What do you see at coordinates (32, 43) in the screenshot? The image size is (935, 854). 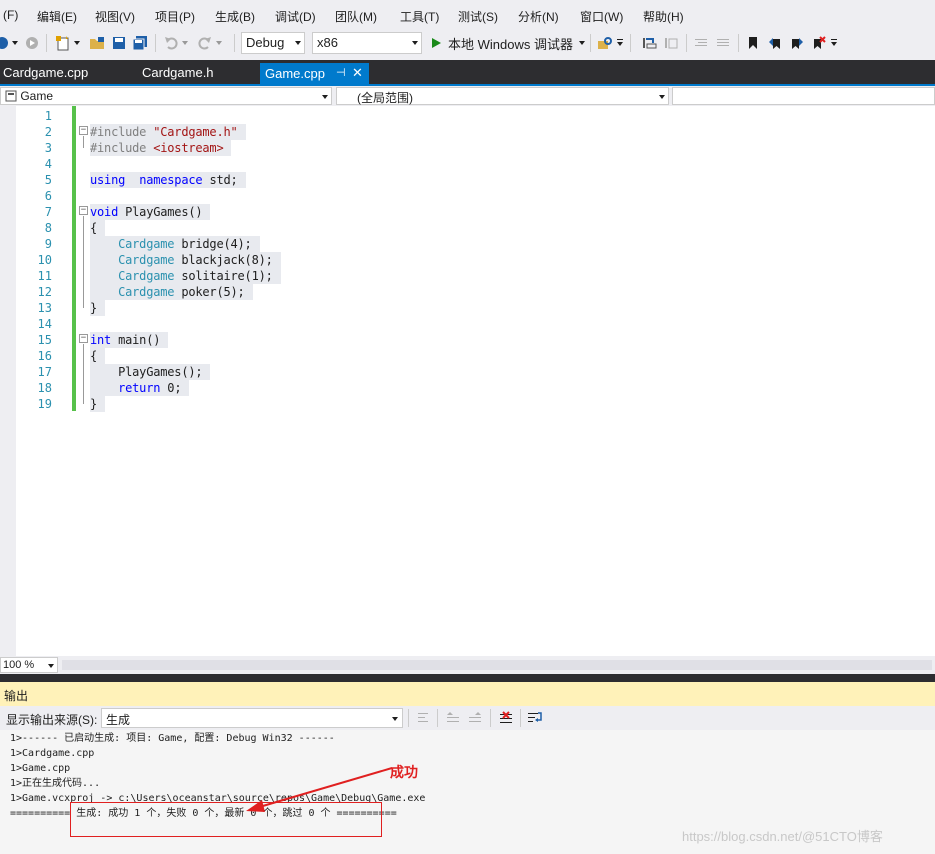 I see `navigate-forward-icon` at bounding box center [32, 43].